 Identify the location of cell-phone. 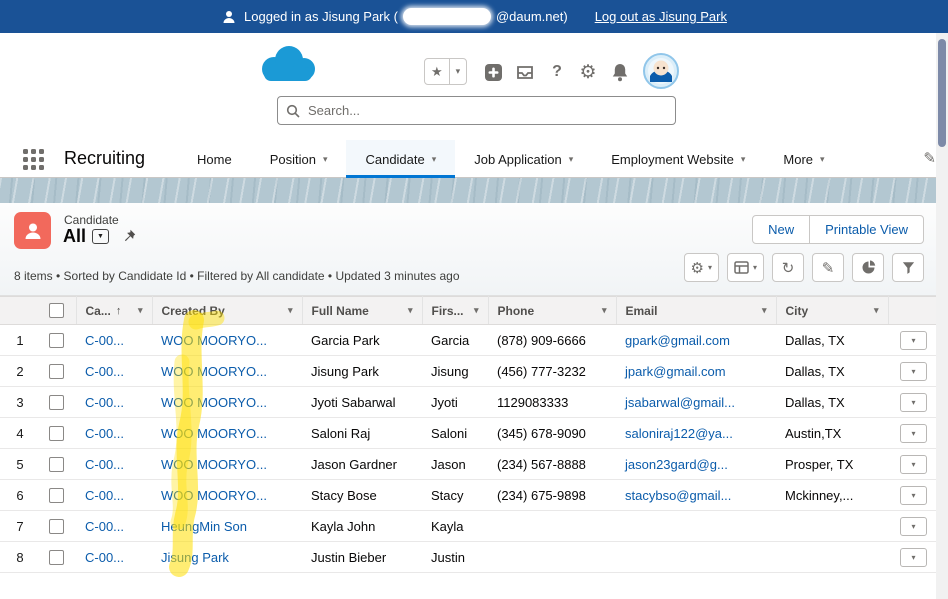
(552, 526).